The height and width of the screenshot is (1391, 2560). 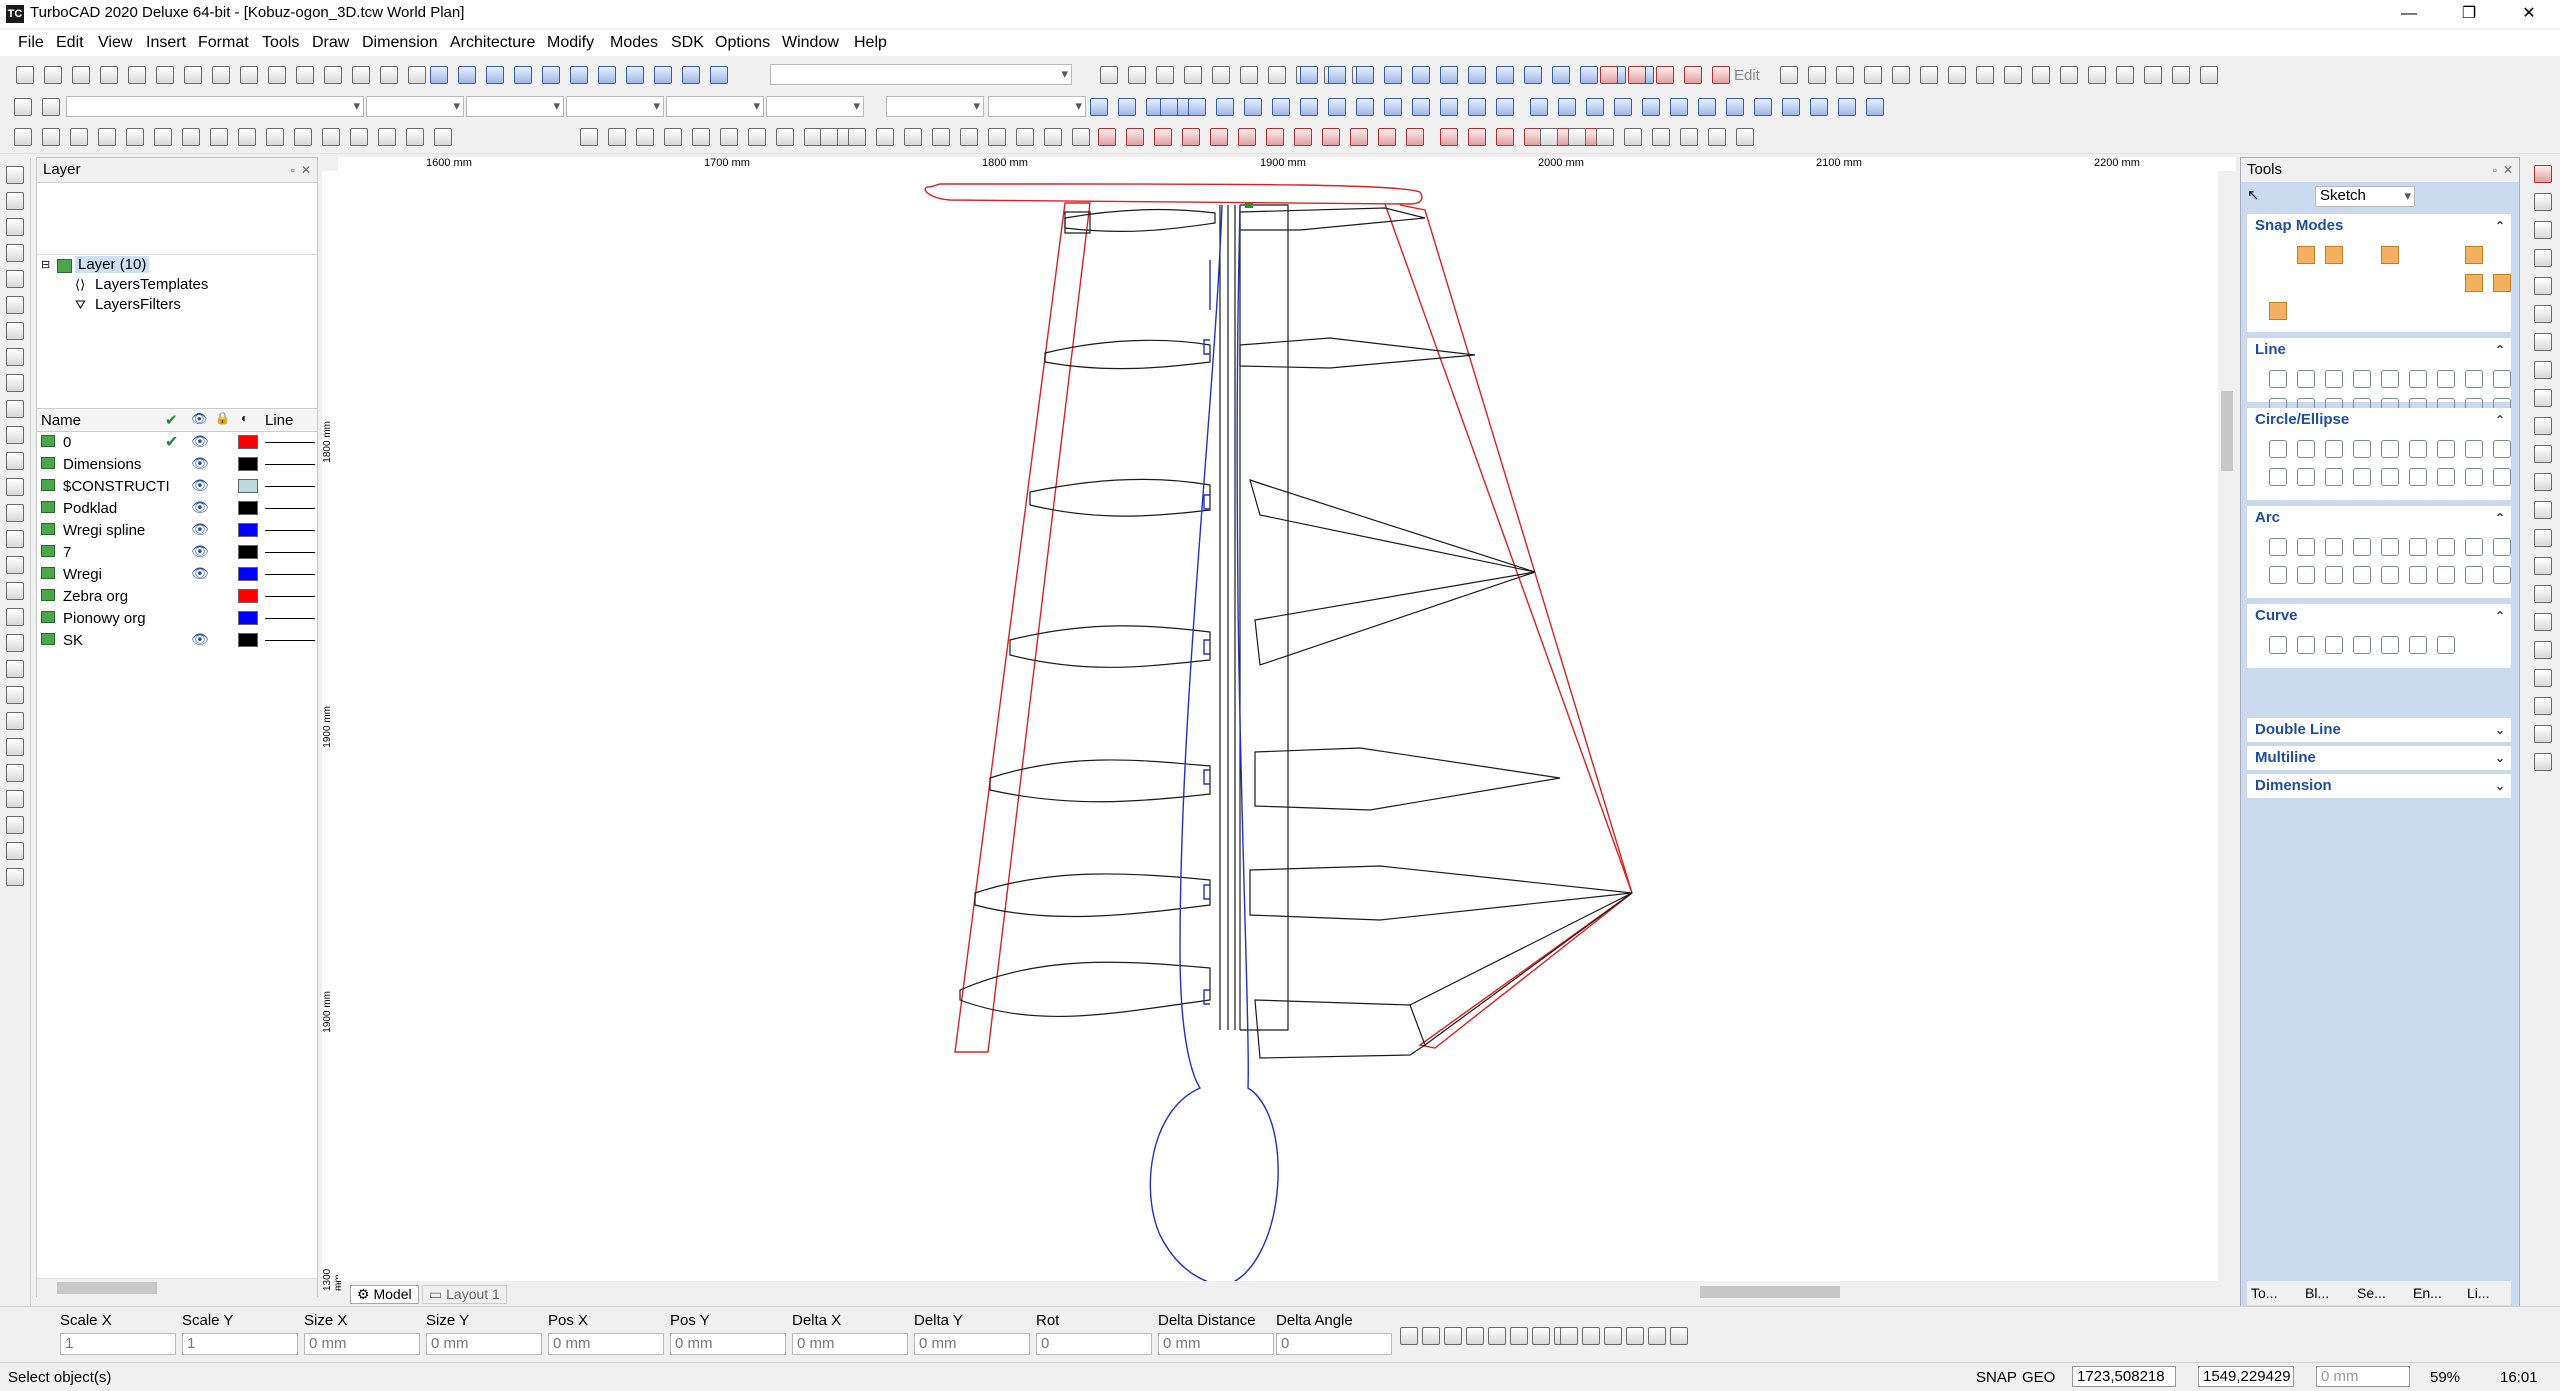 I want to click on menu-help: Help, so click(x=870, y=43).